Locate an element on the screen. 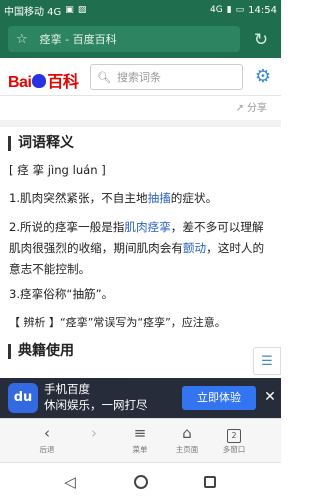  section-title-definition: 词语释义 is located at coordinates (41, 143).